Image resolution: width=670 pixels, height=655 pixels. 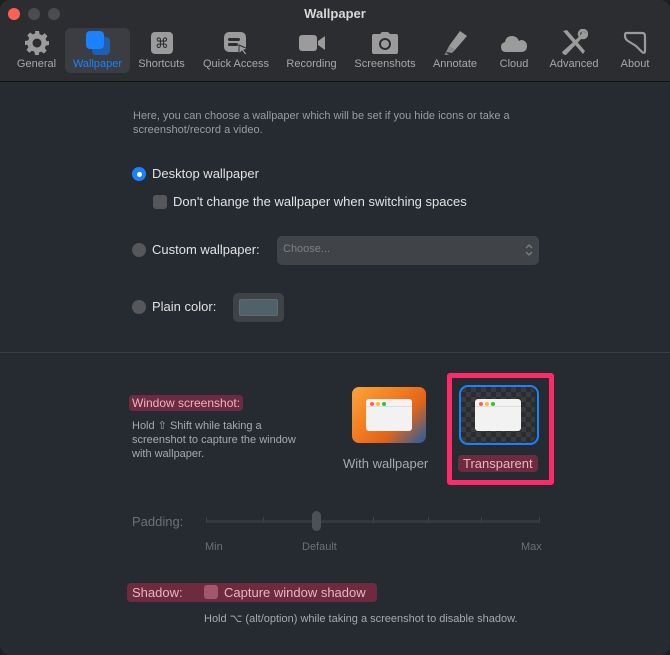 What do you see at coordinates (139, 174) in the screenshot?
I see `desktop-wallpaper-radio` at bounding box center [139, 174].